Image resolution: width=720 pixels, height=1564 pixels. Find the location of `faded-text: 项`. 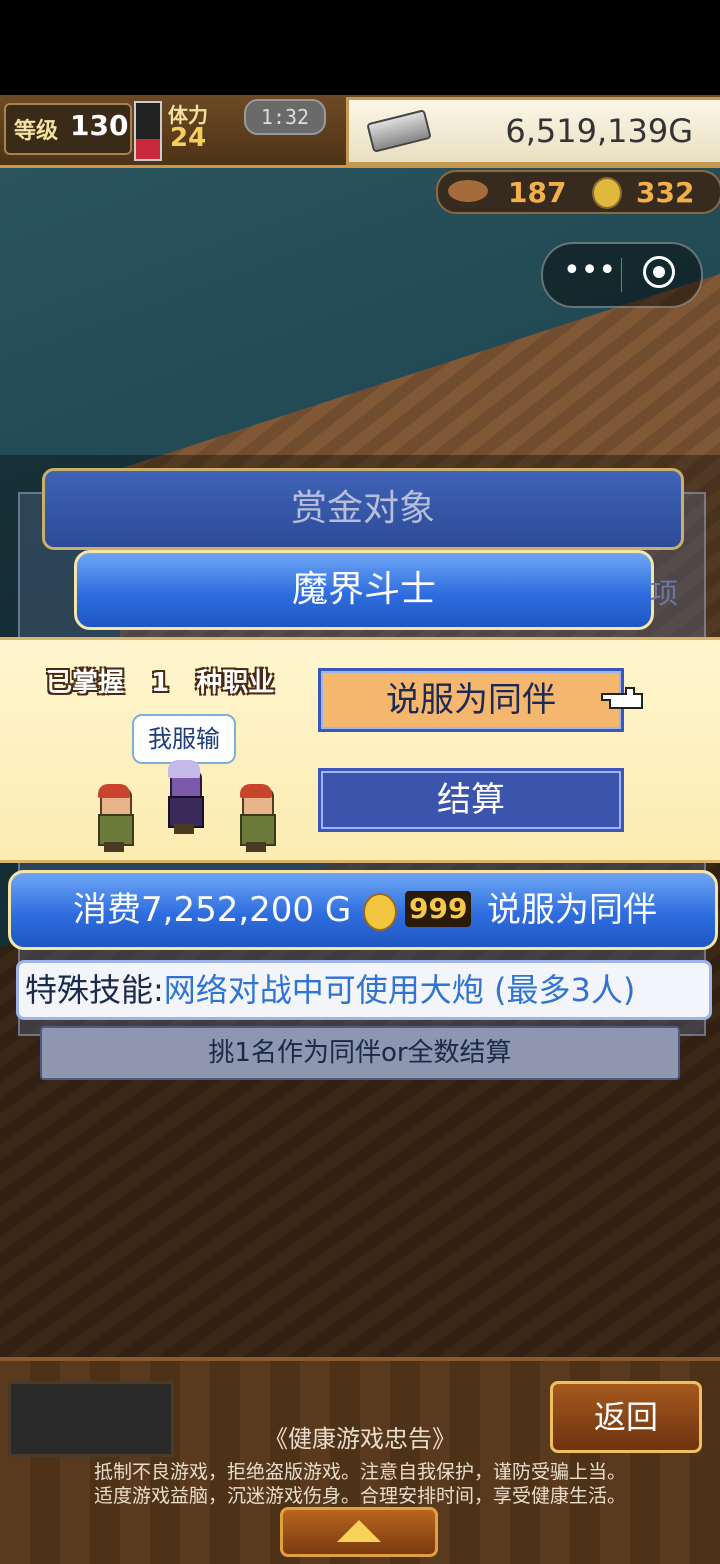

faded-text: 项 is located at coordinates (664, 593).